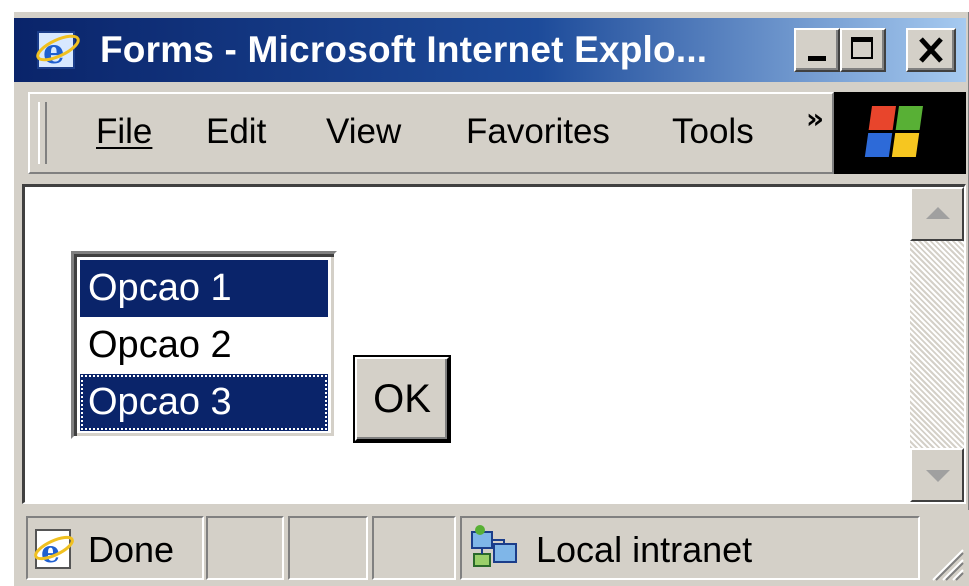  Describe the element at coordinates (42, 133) in the screenshot. I see `toolbar-gripper` at that location.